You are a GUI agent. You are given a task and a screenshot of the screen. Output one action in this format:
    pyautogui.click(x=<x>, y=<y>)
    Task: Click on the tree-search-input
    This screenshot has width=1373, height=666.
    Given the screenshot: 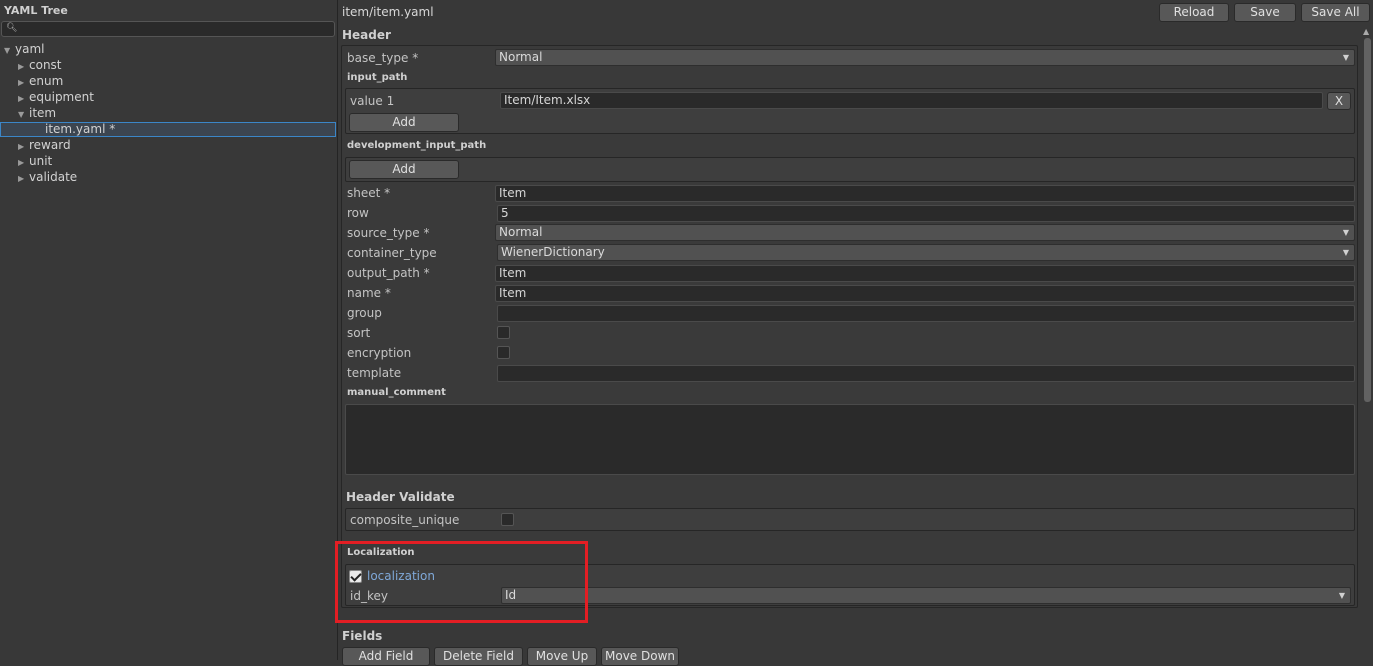 What is the action you would take?
    pyautogui.click(x=174, y=29)
    